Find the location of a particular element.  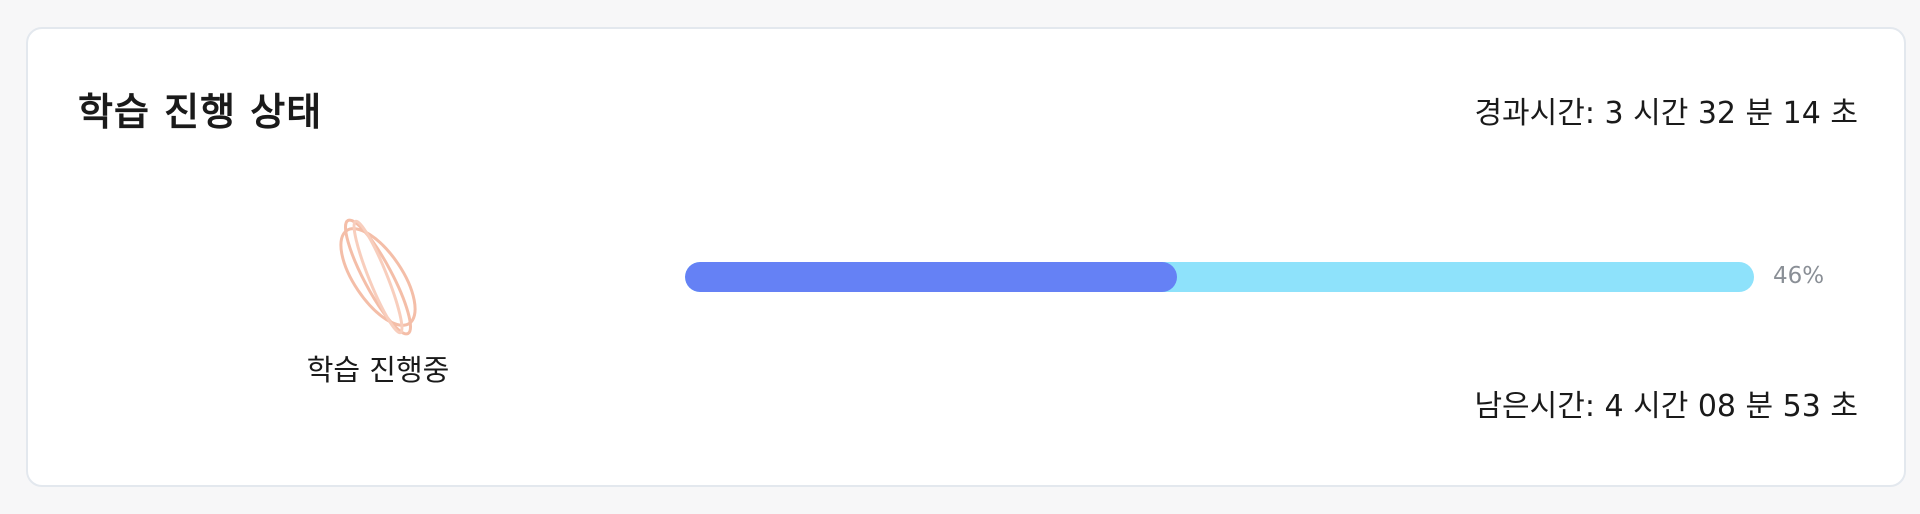

progress-percent: 46% is located at coordinates (1799, 276).